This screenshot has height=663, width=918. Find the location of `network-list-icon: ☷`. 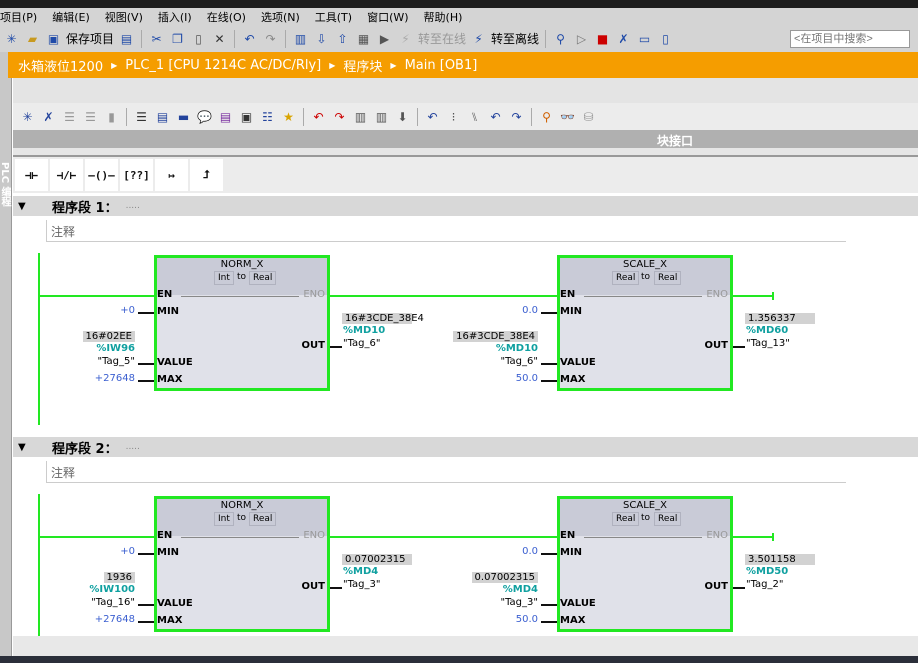

network-list-icon: ☷ is located at coordinates (267, 116).